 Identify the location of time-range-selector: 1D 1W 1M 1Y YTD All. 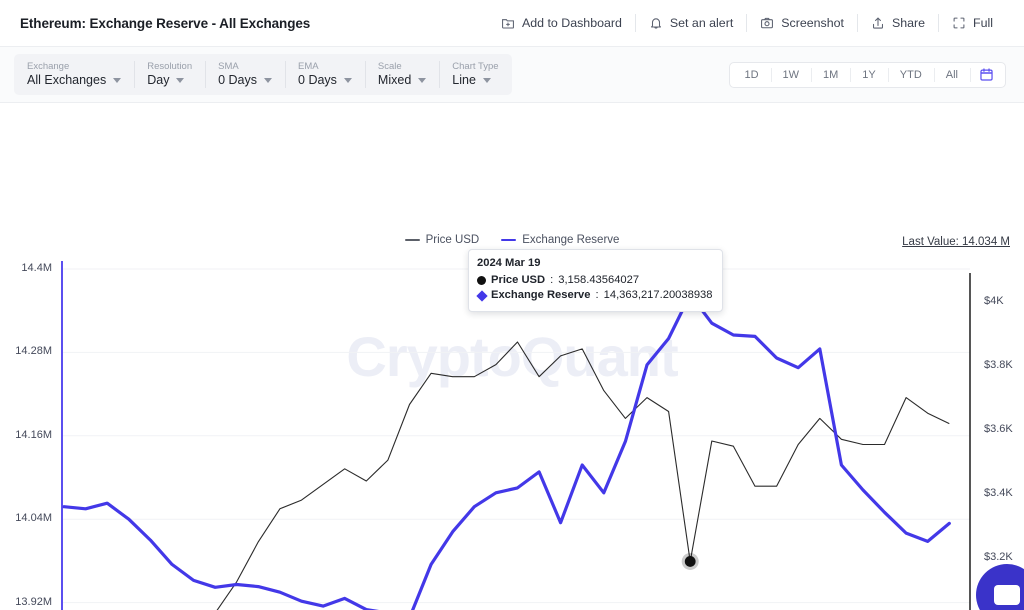
(867, 74).